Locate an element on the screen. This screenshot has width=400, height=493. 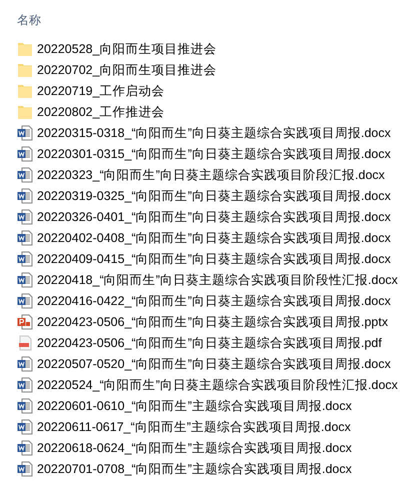
file-name: 20220319-0325_“向阳而生”向日葵主题综合实践项目周报.docx is located at coordinates (214, 195).